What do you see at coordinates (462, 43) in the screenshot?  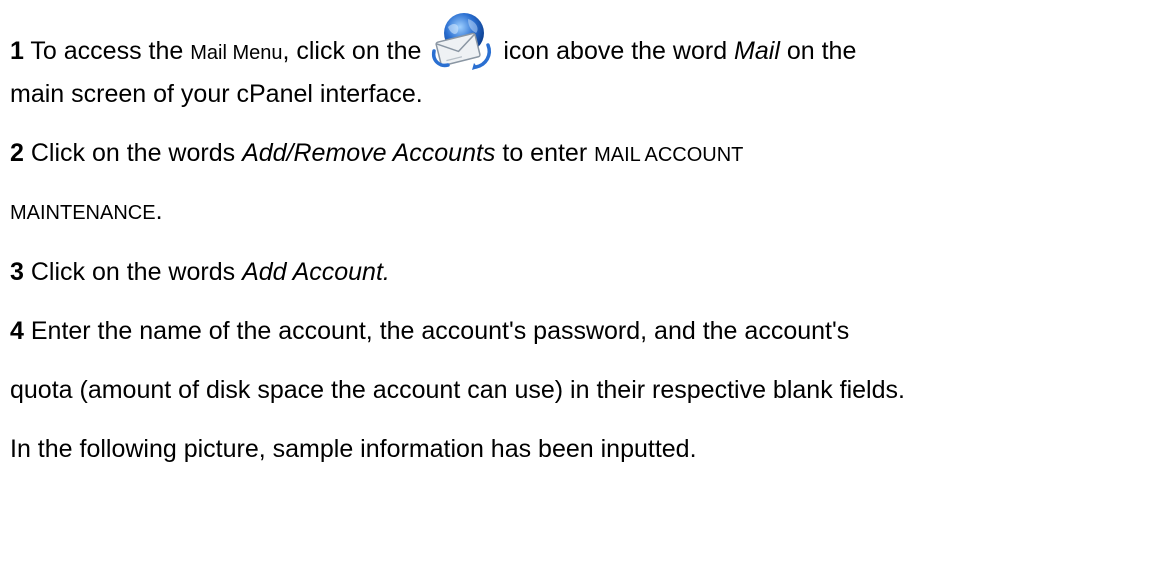 I see `mail-globe-icon` at bounding box center [462, 43].